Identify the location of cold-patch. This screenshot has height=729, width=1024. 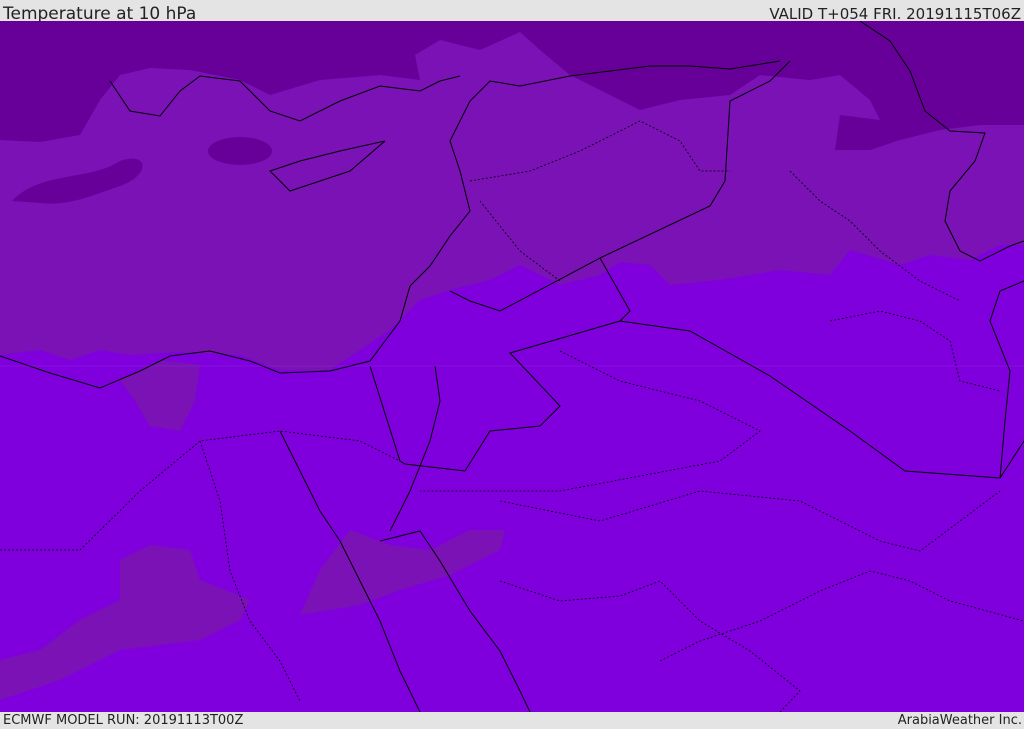
(240, 151).